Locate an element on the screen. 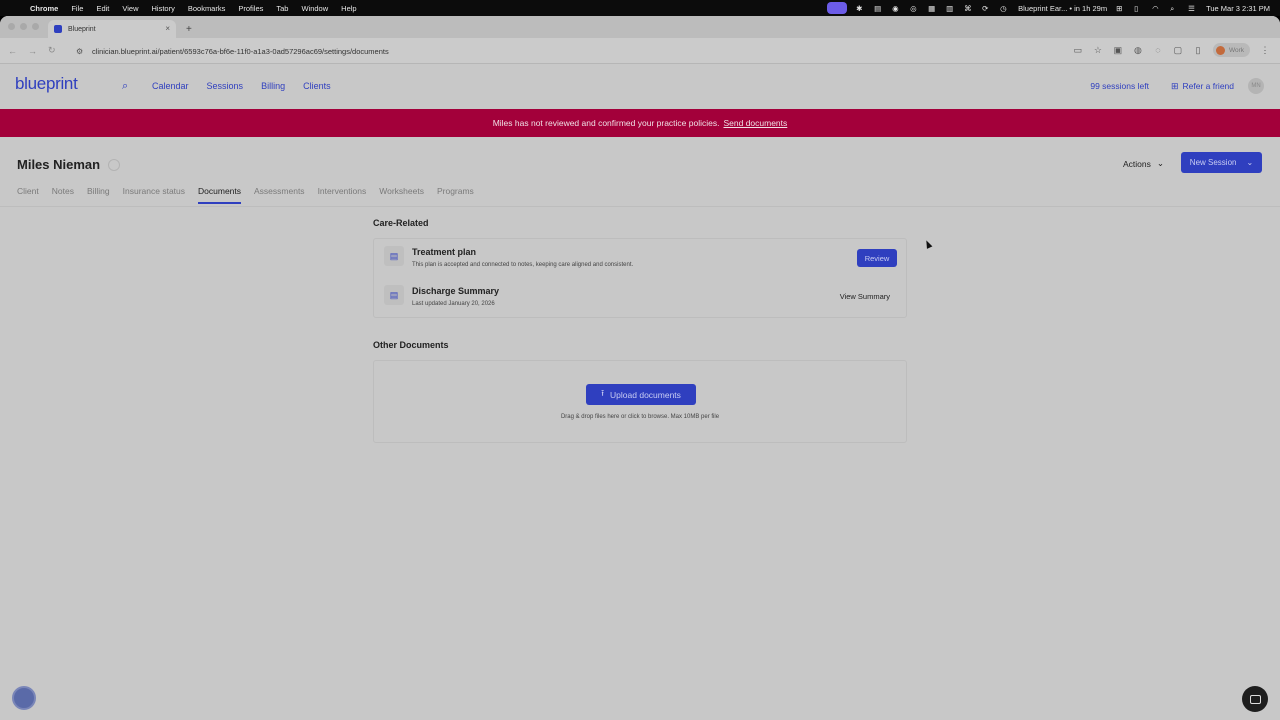 The height and width of the screenshot is (720, 1280). zoom-window-button is located at coordinates (35, 26).